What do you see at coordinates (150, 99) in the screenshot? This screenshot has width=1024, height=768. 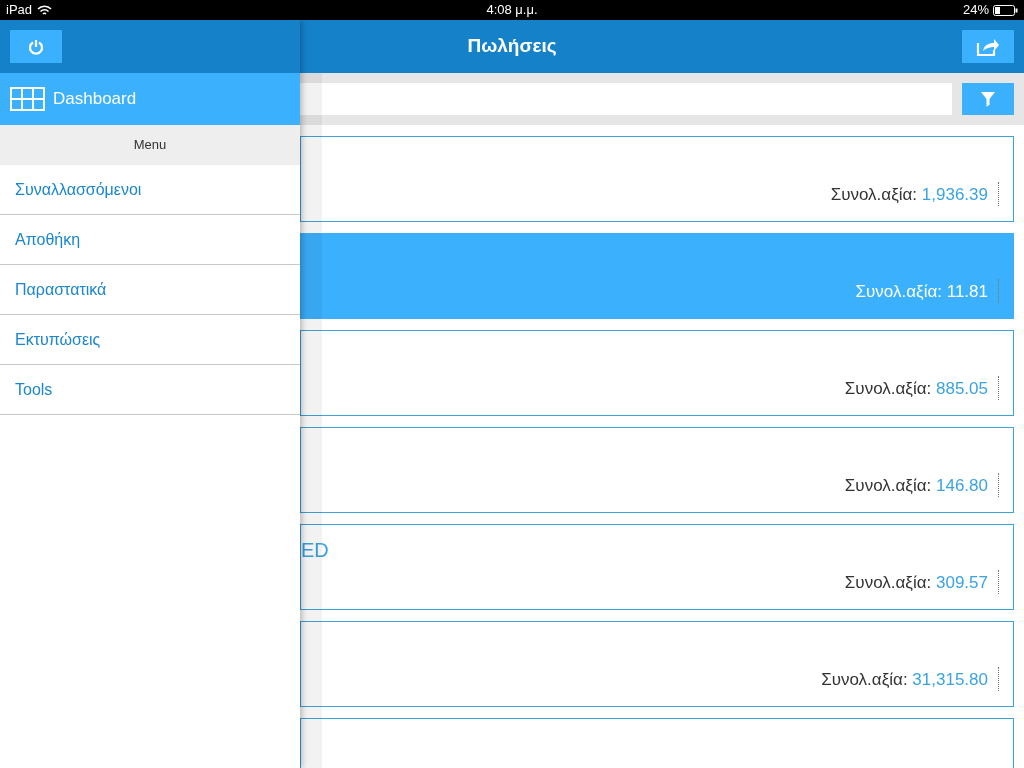 I see `dashboard-item: Dashboard` at bounding box center [150, 99].